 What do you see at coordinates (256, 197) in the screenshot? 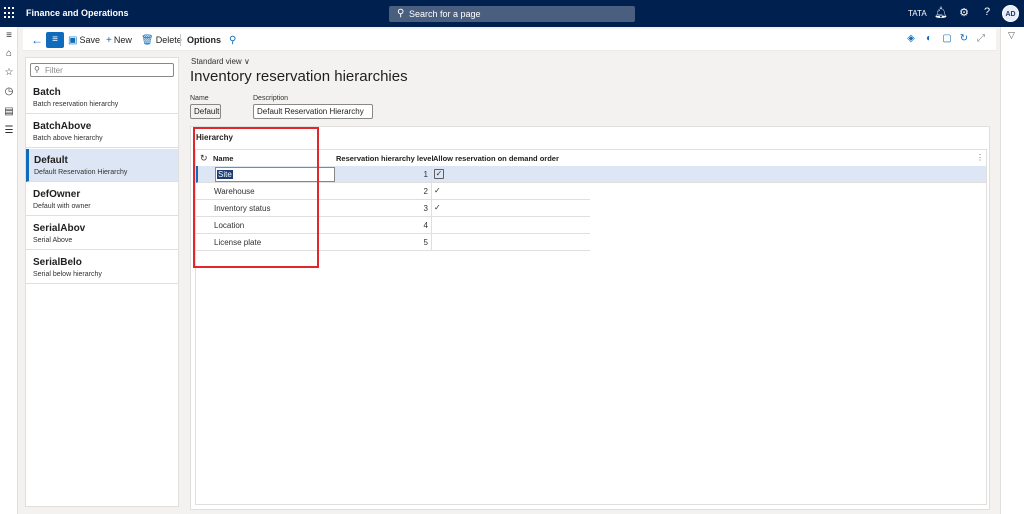
I see `annotation-highlight-box` at bounding box center [256, 197].